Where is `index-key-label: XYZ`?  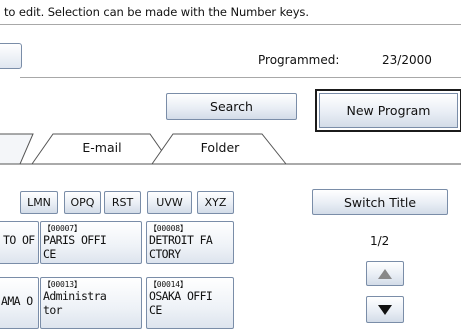
index-key-label: XYZ is located at coordinates (215, 202).